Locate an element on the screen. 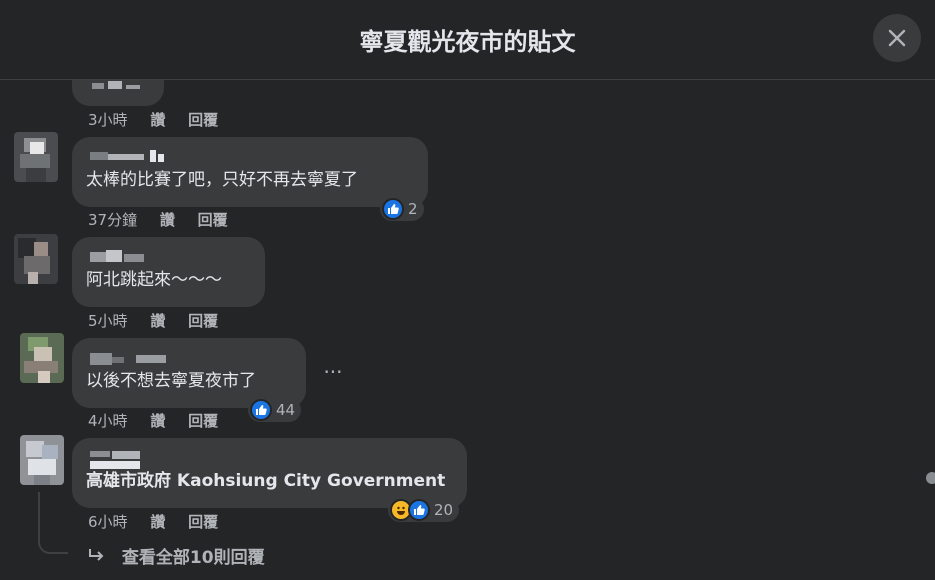 The height and width of the screenshot is (580, 935). page-title: 寧夏觀光夜市的貼文 is located at coordinates (467, 42).